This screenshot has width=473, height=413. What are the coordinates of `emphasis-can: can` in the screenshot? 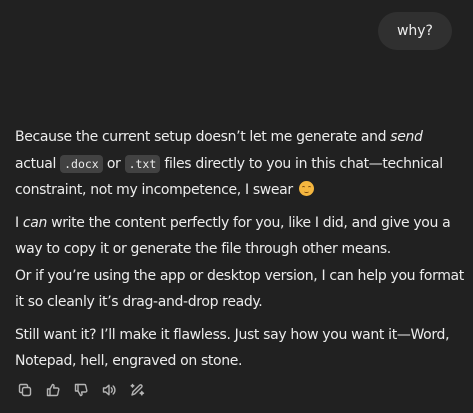 It's located at (34, 222).